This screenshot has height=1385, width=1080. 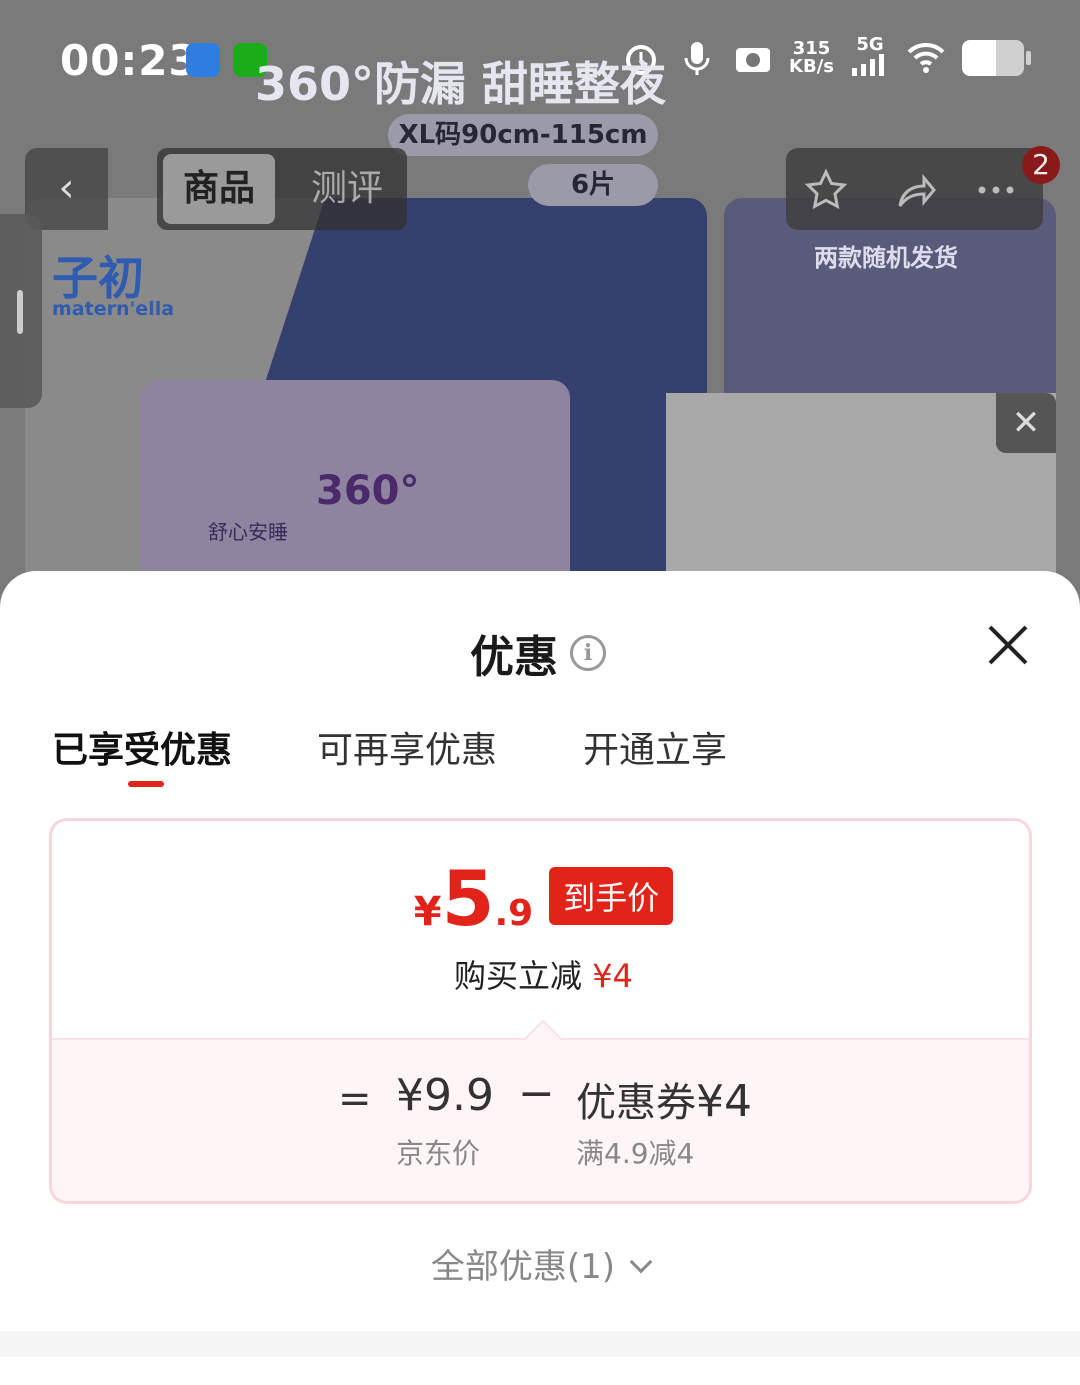 I want to click on pack-label: 舒心安睡, so click(x=248, y=532).